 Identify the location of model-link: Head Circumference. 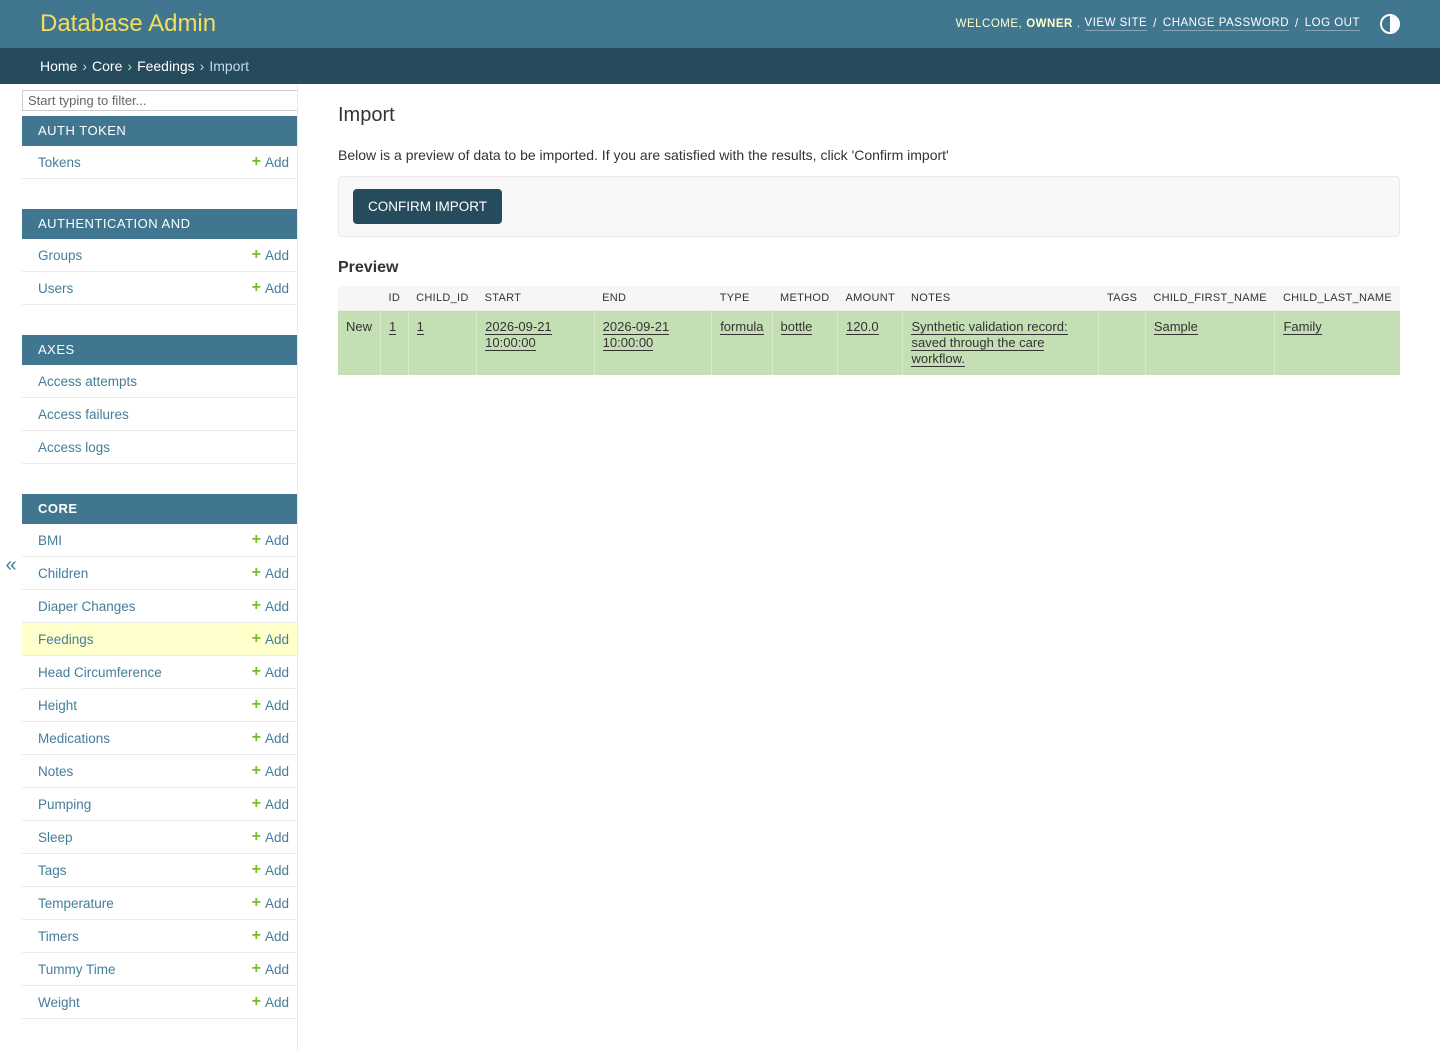
(100, 672).